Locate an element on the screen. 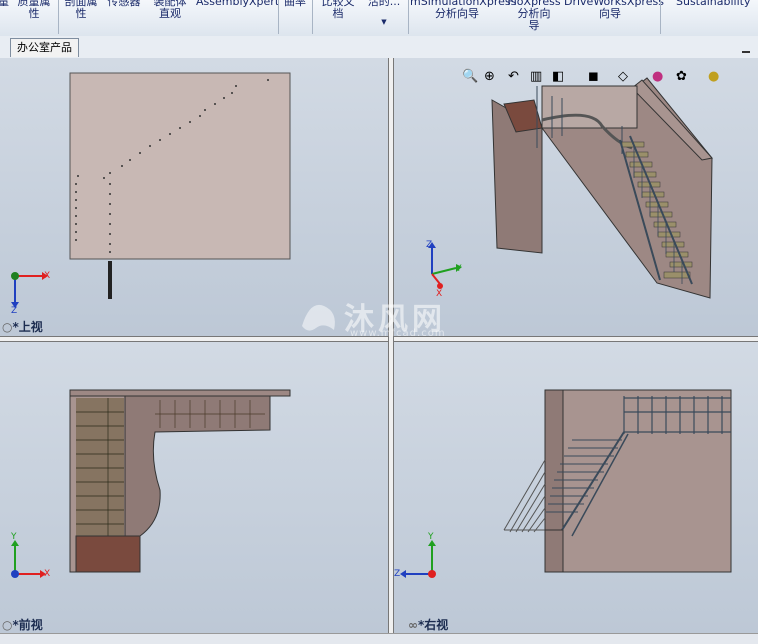 The width and height of the screenshot is (758, 644). right-view-label: ∞*右视 is located at coordinates (428, 625).